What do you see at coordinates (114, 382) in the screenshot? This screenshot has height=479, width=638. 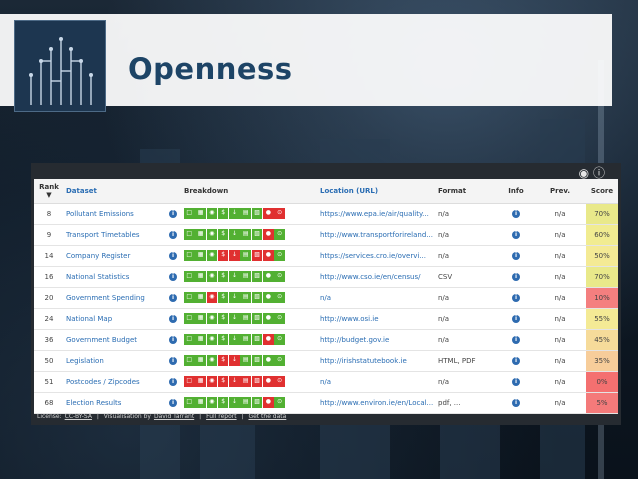 I see `dataset-link: Postcodes / Zipcodes` at bounding box center [114, 382].